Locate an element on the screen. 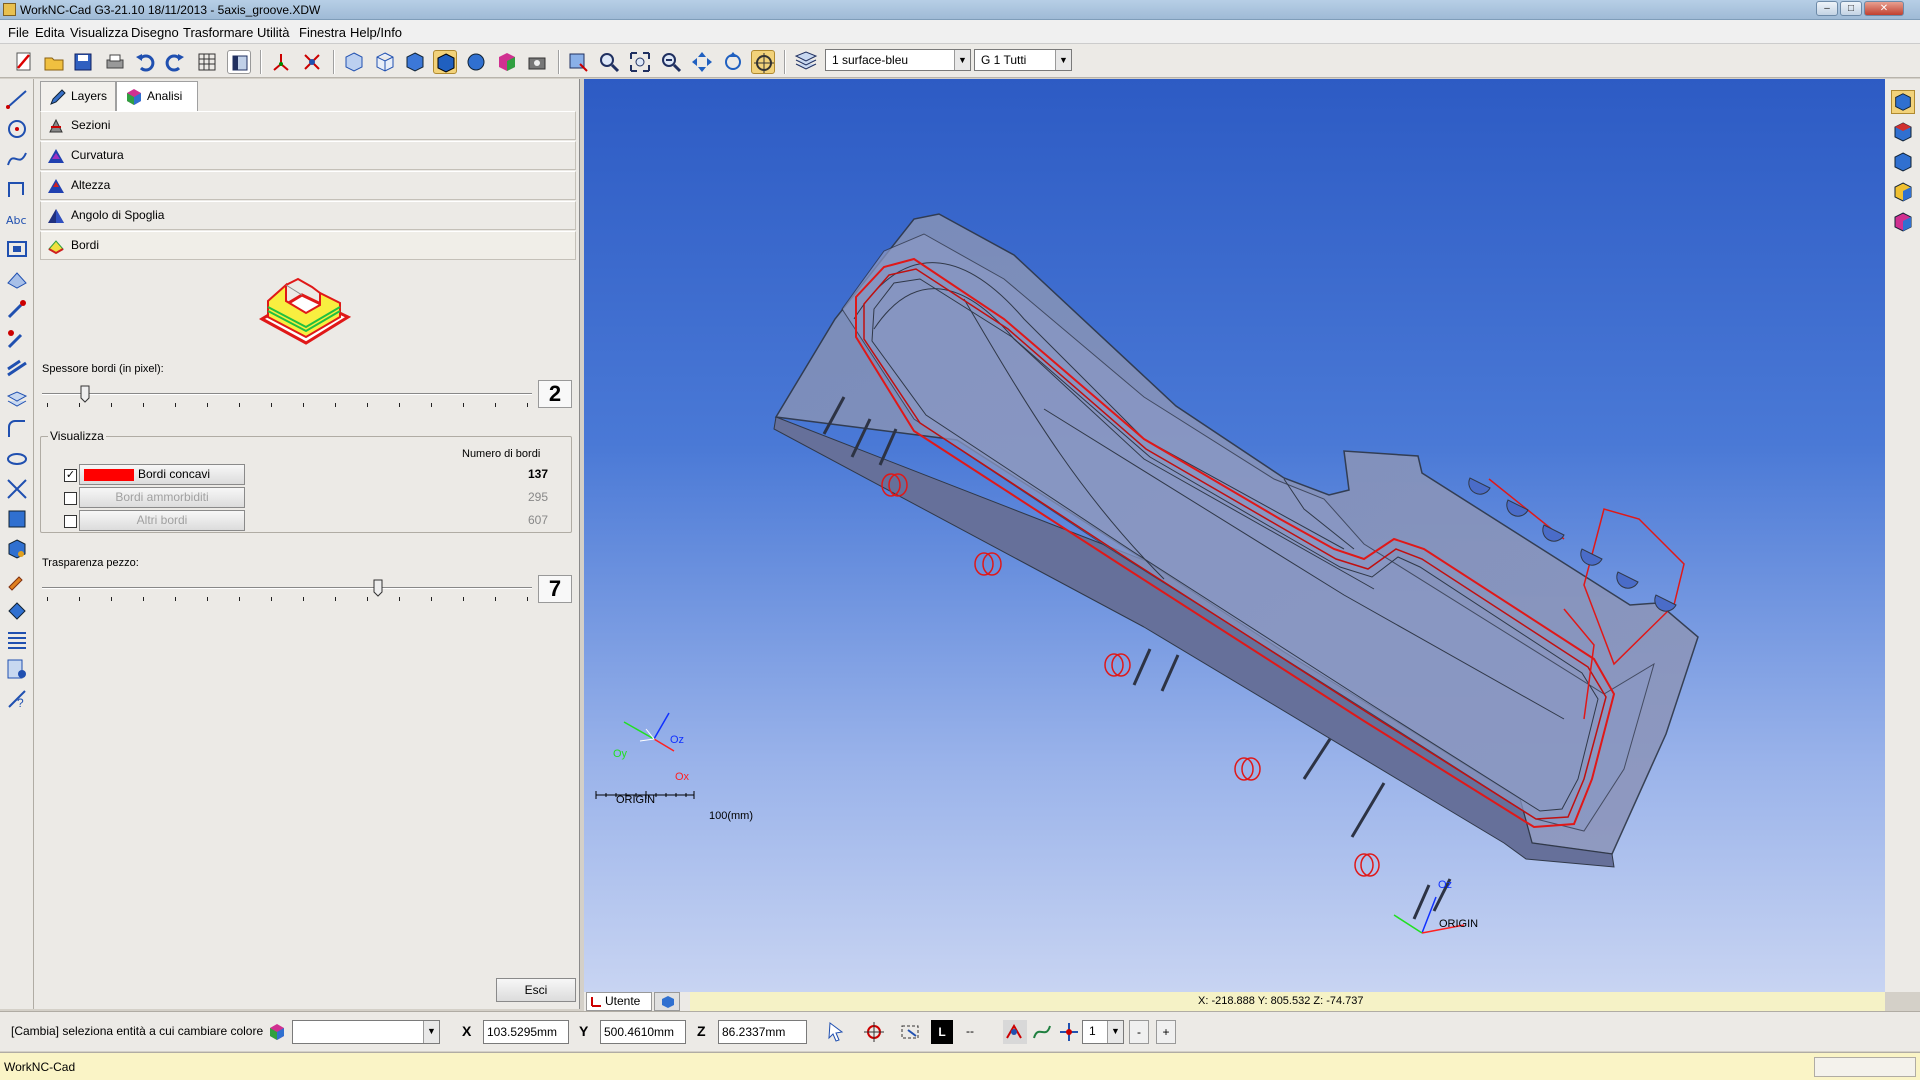  menu-edita: Edita is located at coordinates (50, 32).